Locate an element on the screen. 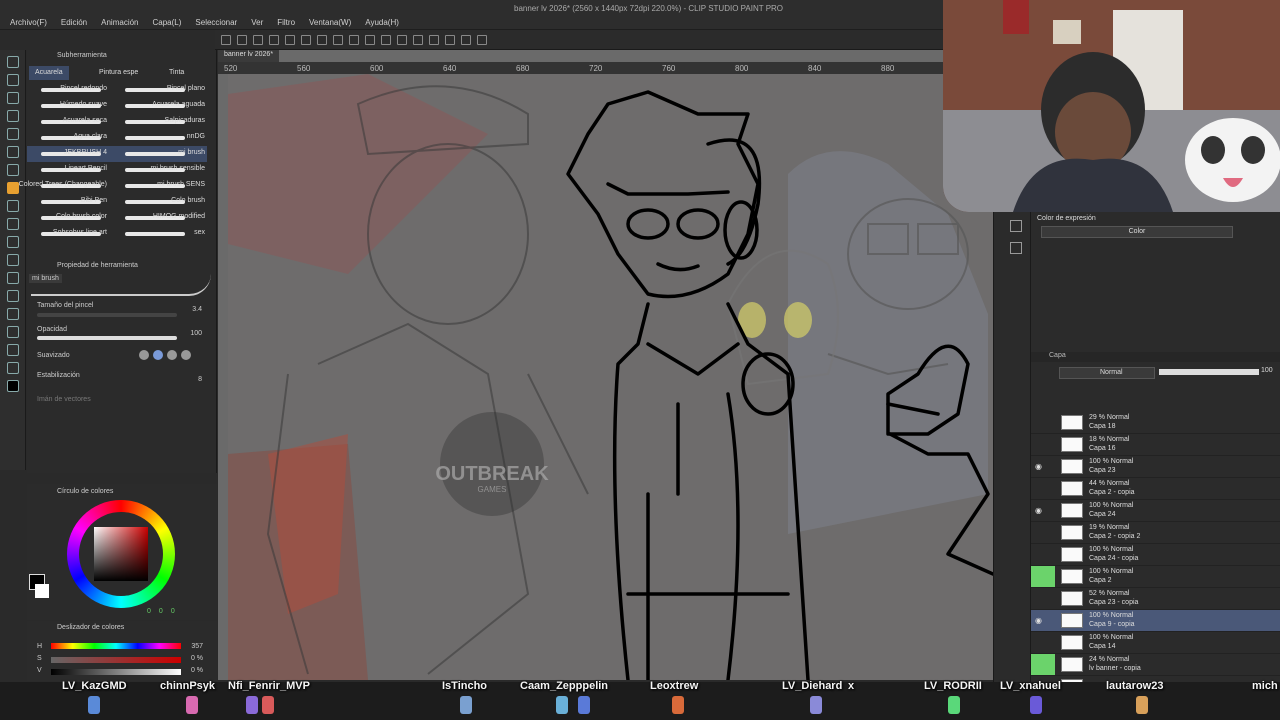  select-tool-icon is located at coordinates (13, 98).